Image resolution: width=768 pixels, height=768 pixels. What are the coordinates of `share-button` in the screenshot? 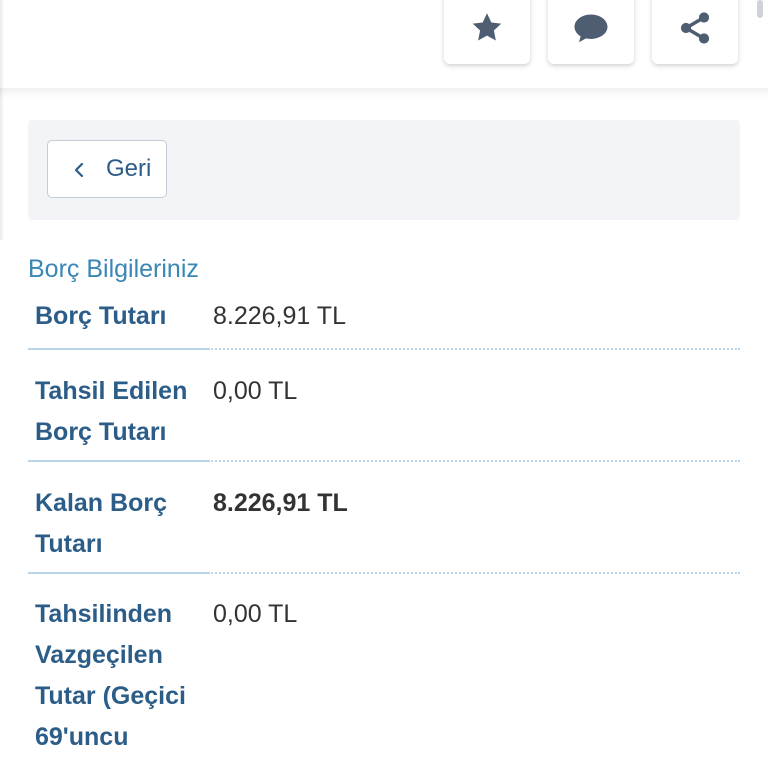 It's located at (695, 32).